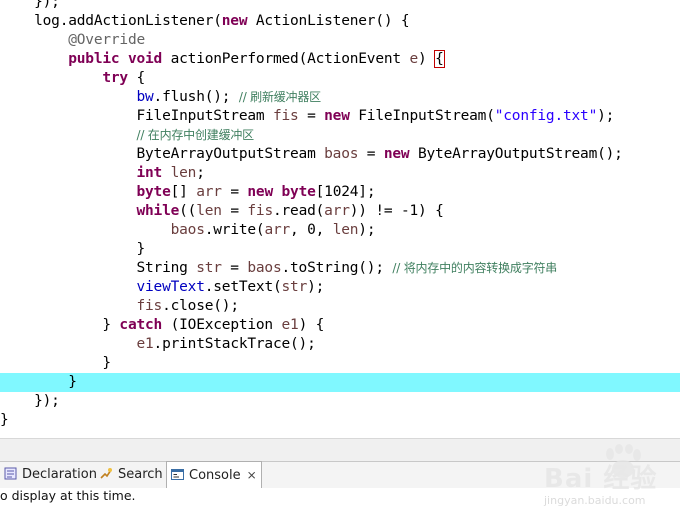 Image resolution: width=680 pixels, height=520 pixels. Describe the element at coordinates (396, 211) in the screenshot. I see `code-token: )) != -1) {` at that location.